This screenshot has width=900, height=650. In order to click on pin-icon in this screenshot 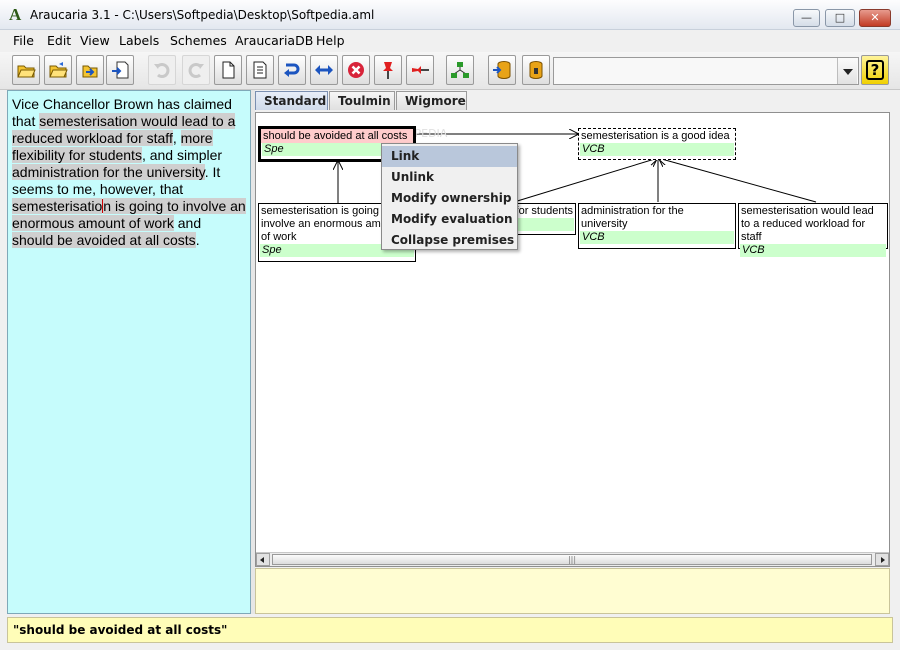, I will do `click(388, 70)`.